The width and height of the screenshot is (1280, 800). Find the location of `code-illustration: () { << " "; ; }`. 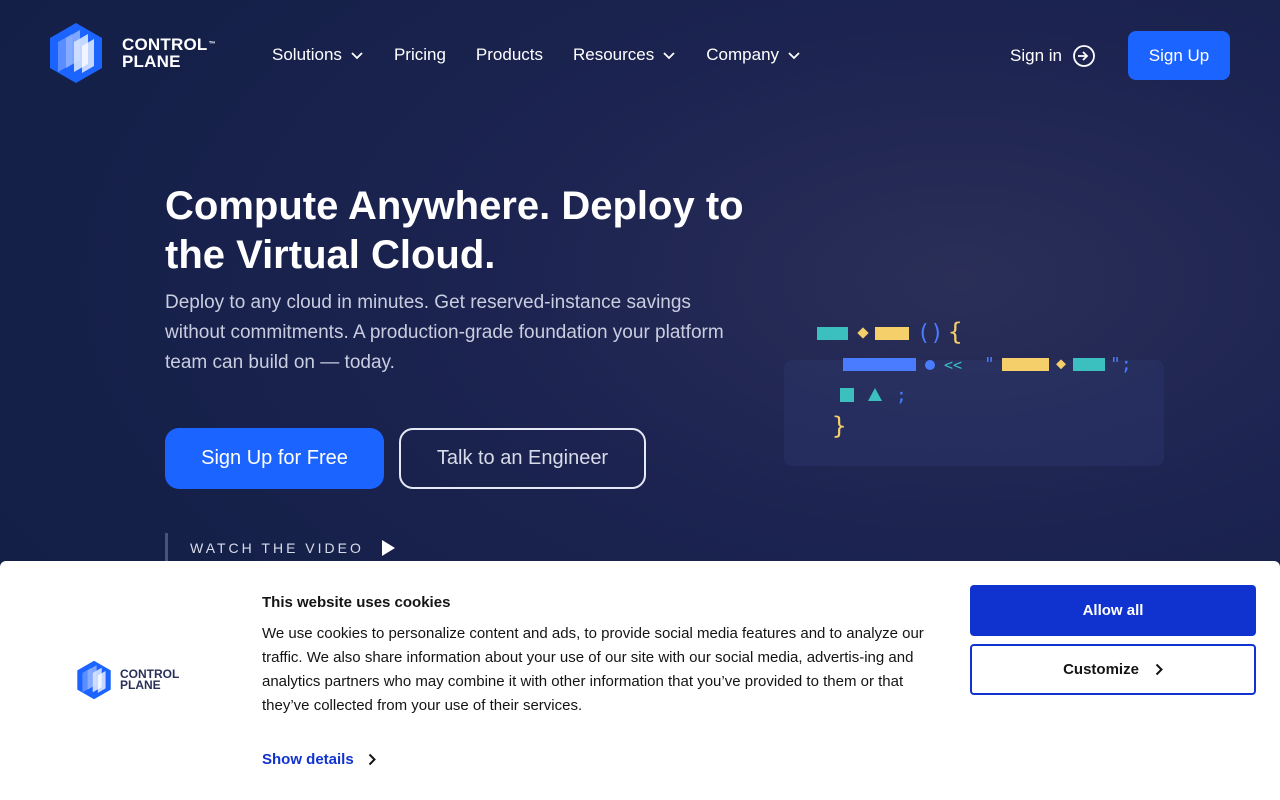

code-illustration: () { << " "; ; } is located at coordinates (974, 388).